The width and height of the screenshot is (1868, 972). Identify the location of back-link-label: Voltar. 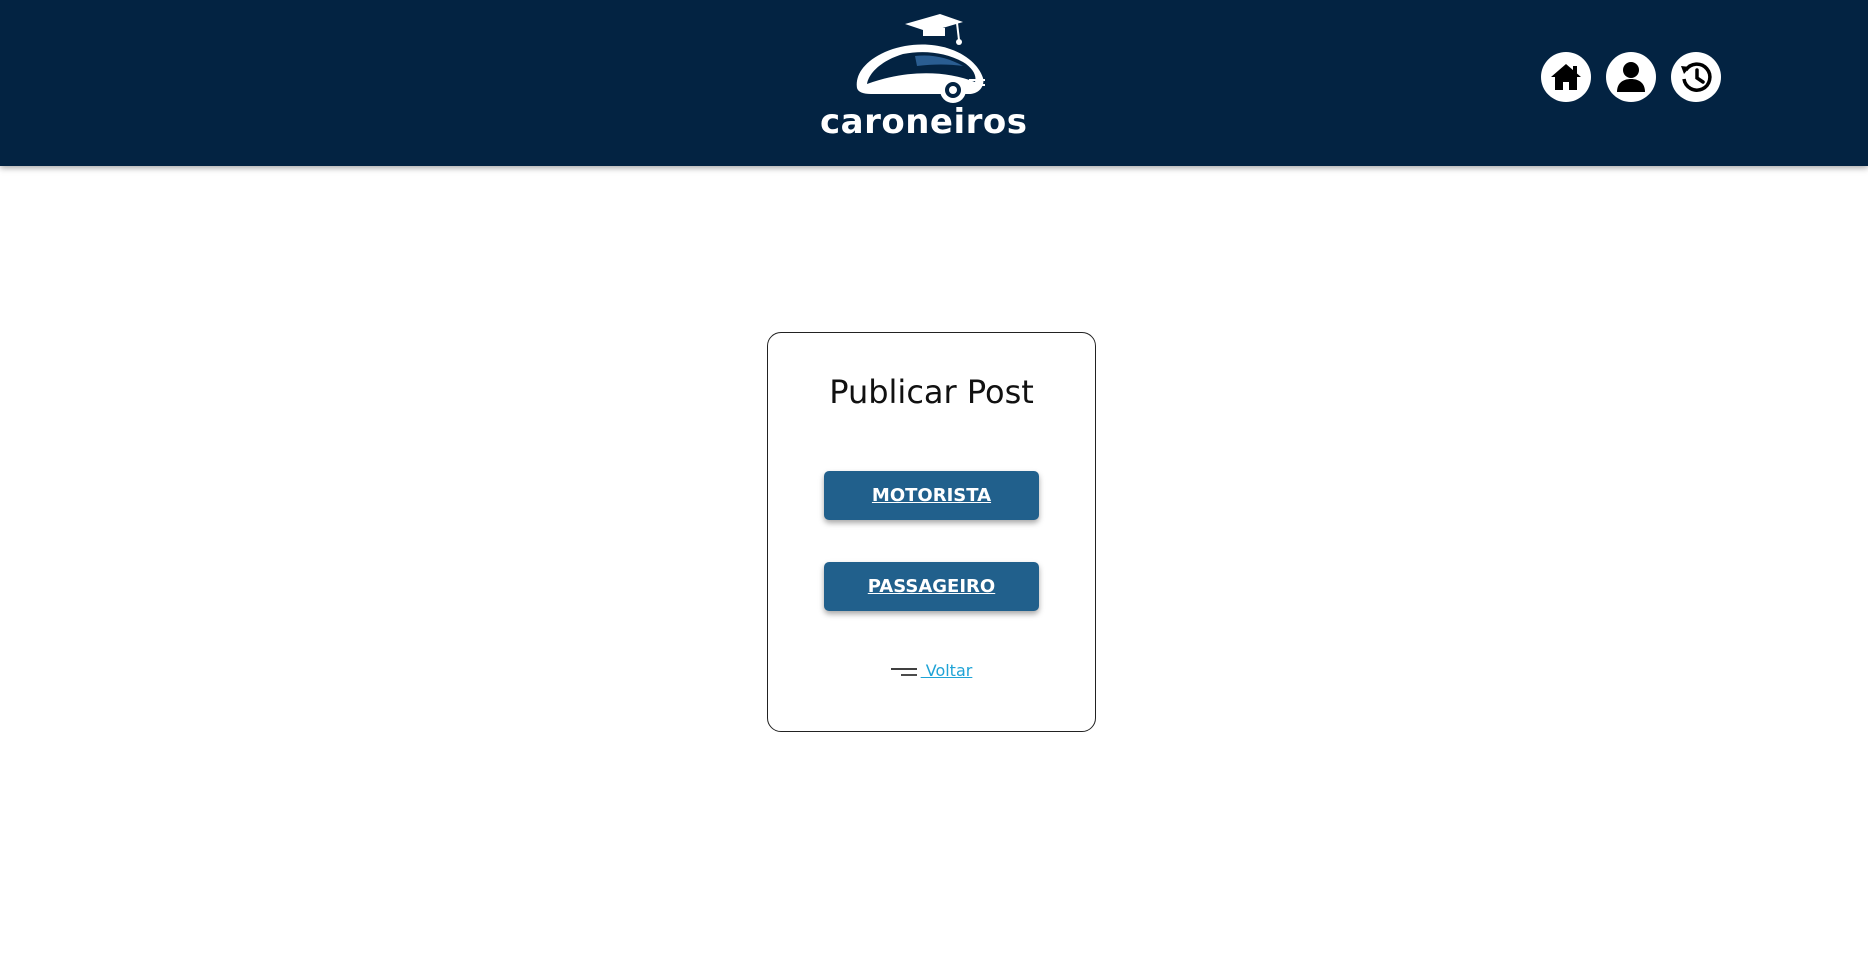
(946, 670).